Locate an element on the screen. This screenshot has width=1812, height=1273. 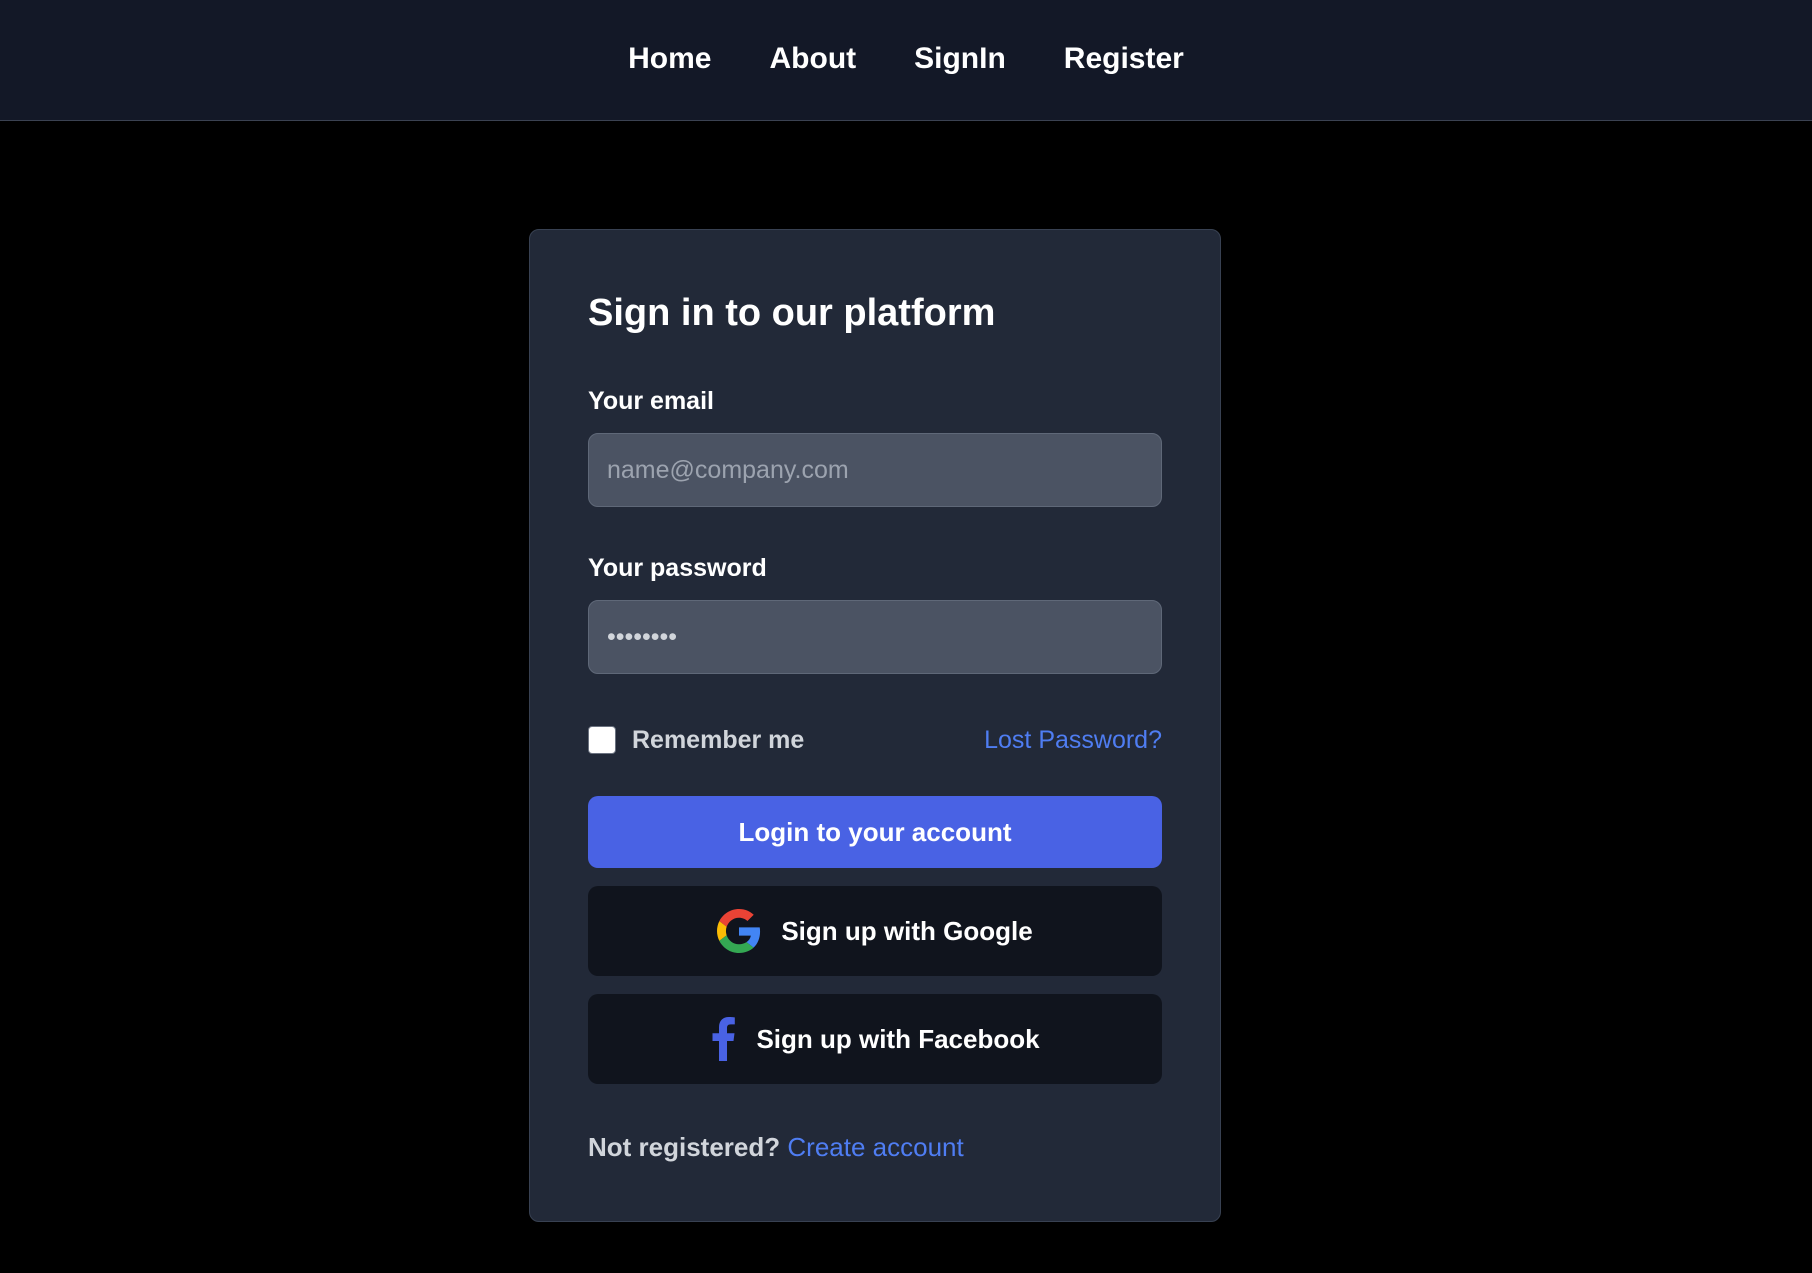
facebook-button-label: Sign up with Facebook is located at coordinates (898, 1038).